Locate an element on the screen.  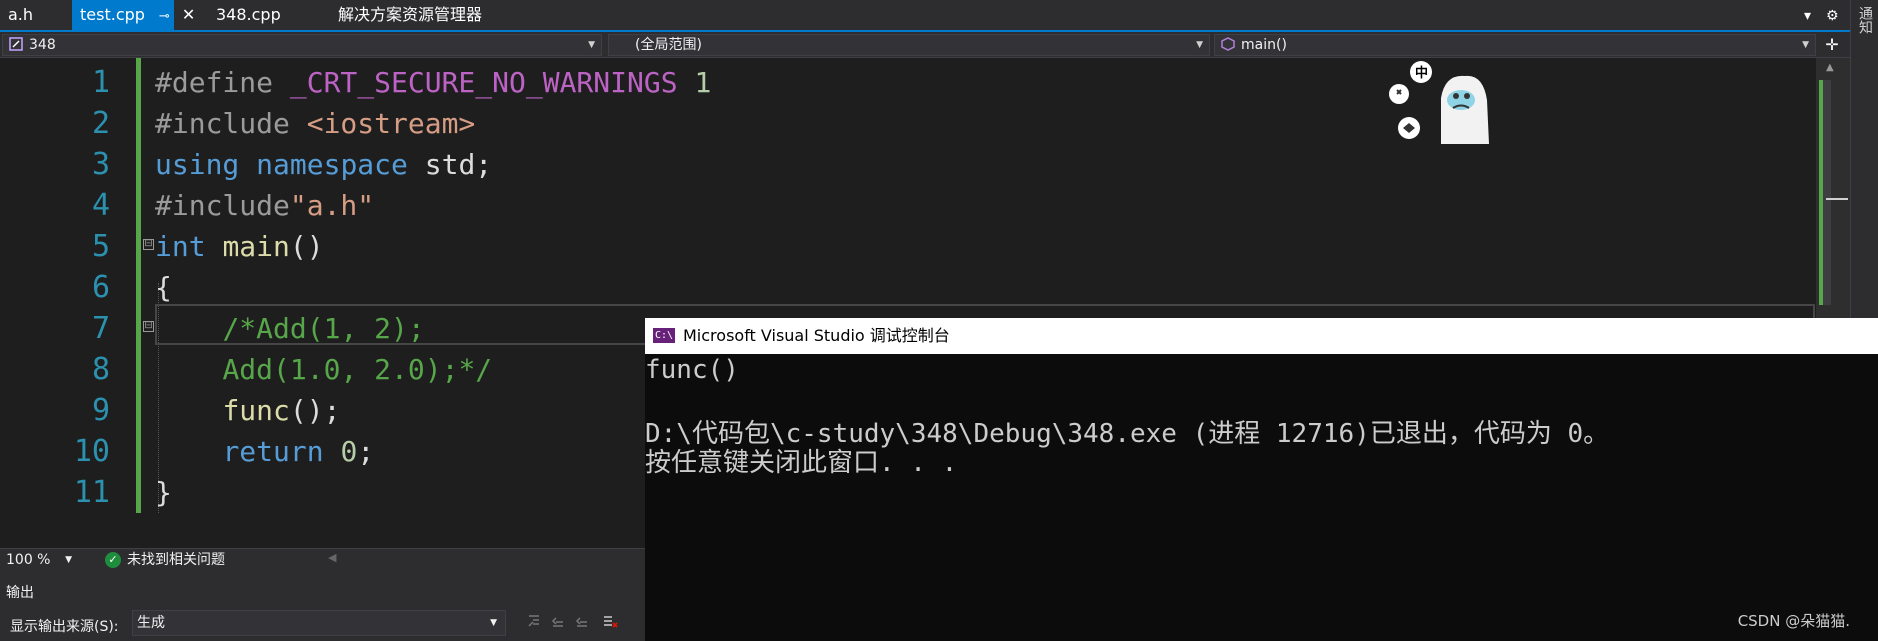
line-number-gutter: 1 2 3 4 5 6 7 8 9 10 11 is located at coordinates (67, 303).